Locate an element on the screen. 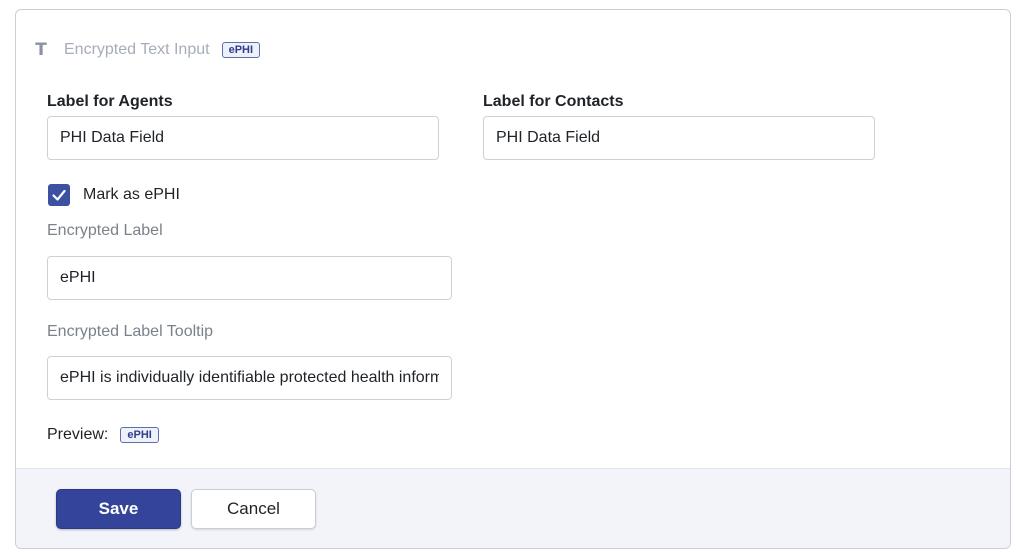  preview-ephi-badge: ePHI is located at coordinates (139, 435).